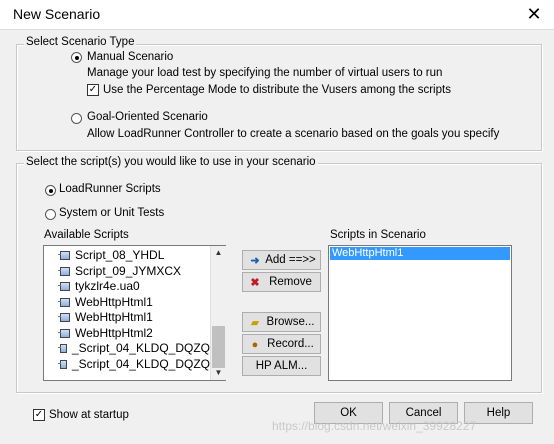 The width and height of the screenshot is (554, 444). Describe the element at coordinates (255, 323) in the screenshot. I see `open-folder-icon: ▰` at that location.